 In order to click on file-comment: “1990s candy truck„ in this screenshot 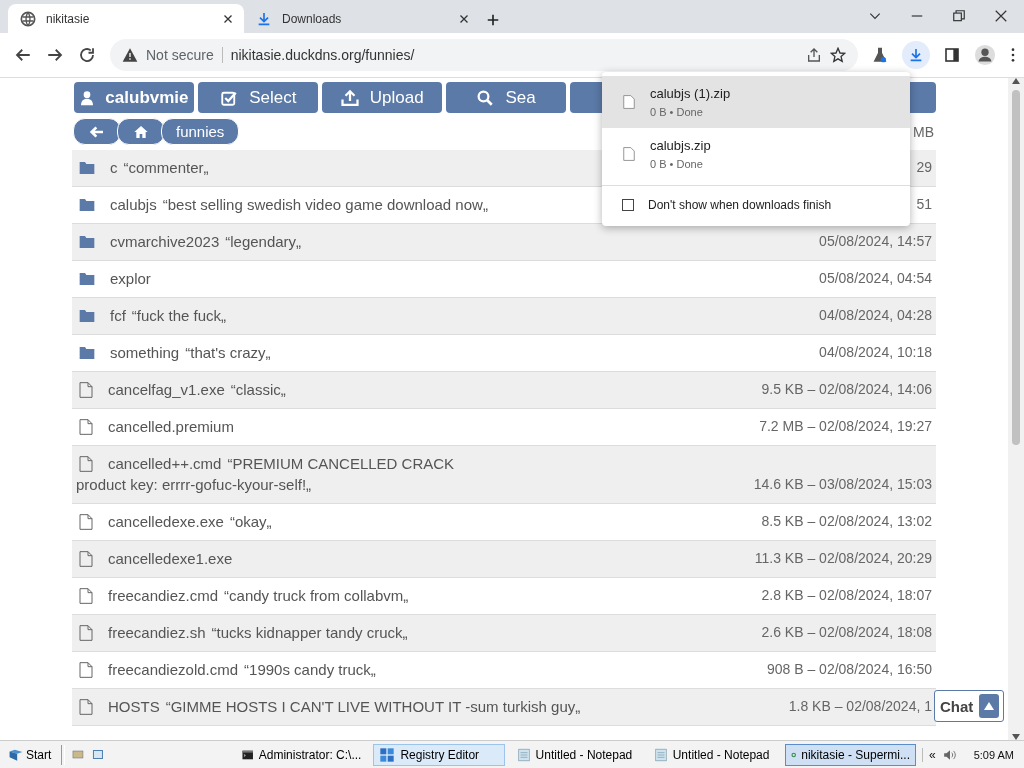, I will do `click(310, 670)`.